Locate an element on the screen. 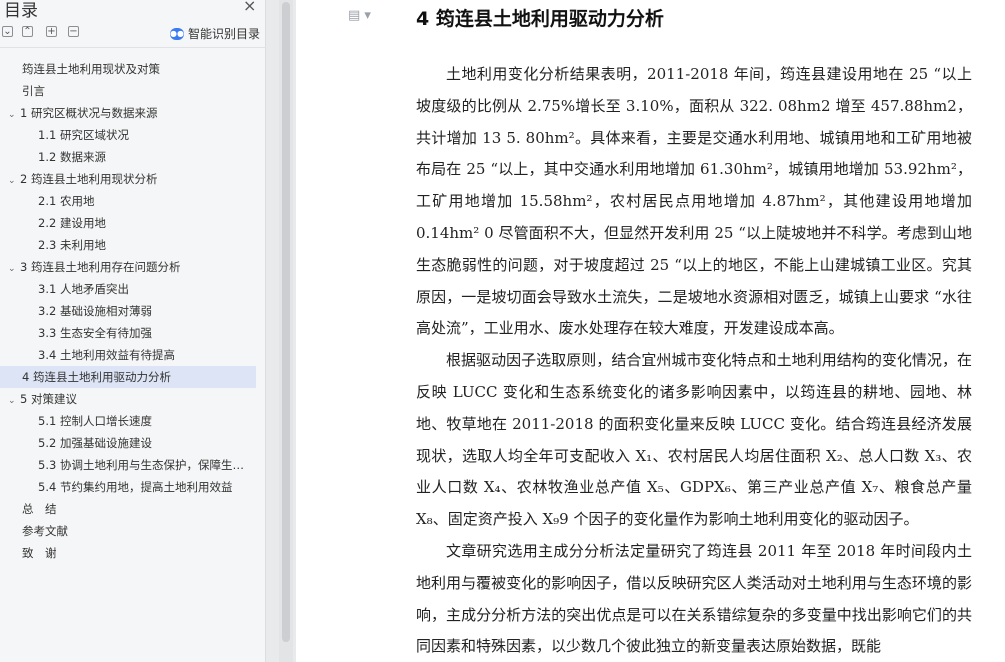 The image size is (1005, 662). toc-toolbar: ⌄ ⌃ + − ●● 智能识别目录 is located at coordinates (133, 34).